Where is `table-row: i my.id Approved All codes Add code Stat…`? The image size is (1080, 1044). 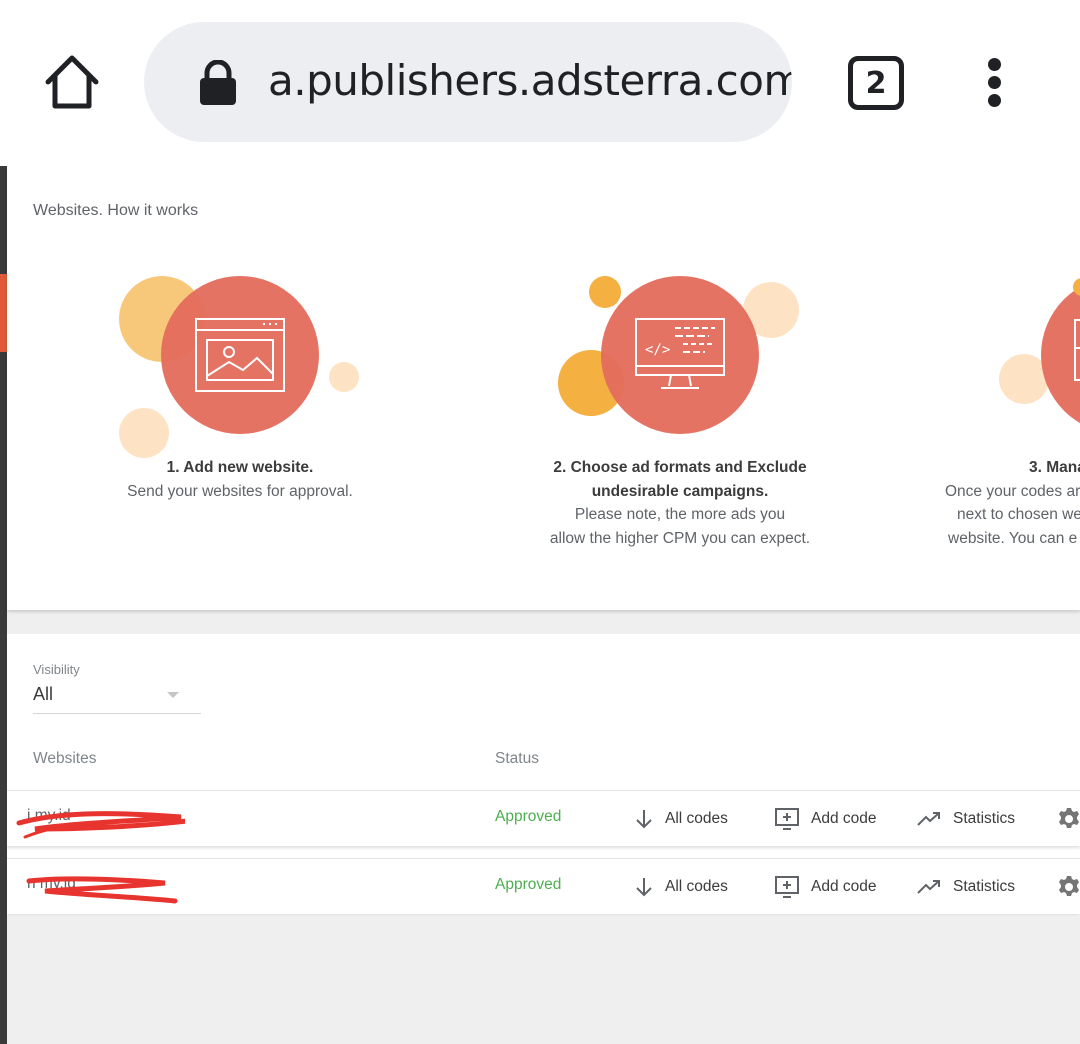 table-row: i my.id Approved All codes Add code Stat… is located at coordinates (543, 818).